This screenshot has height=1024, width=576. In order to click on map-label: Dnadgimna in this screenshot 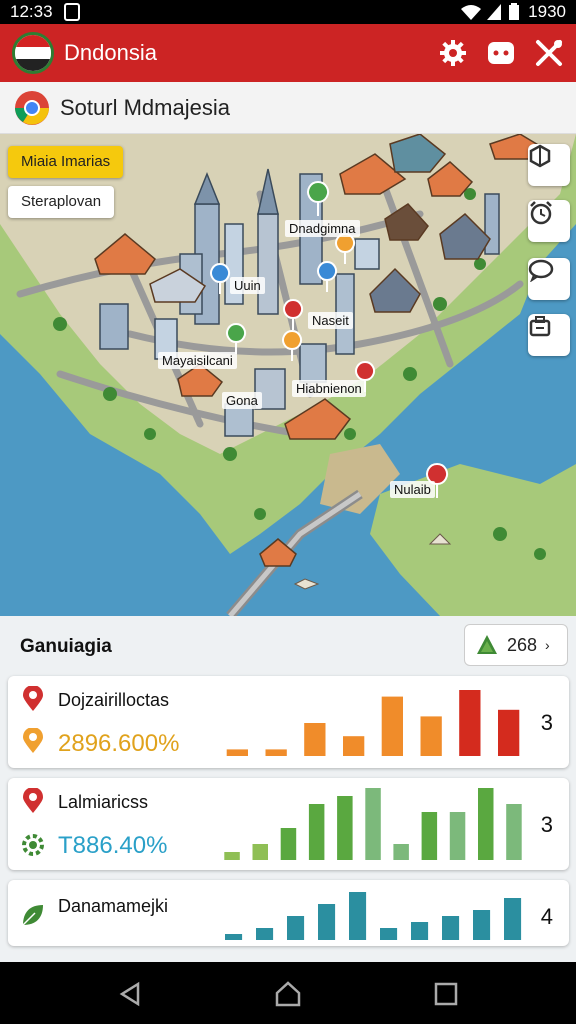, I will do `click(322, 228)`.